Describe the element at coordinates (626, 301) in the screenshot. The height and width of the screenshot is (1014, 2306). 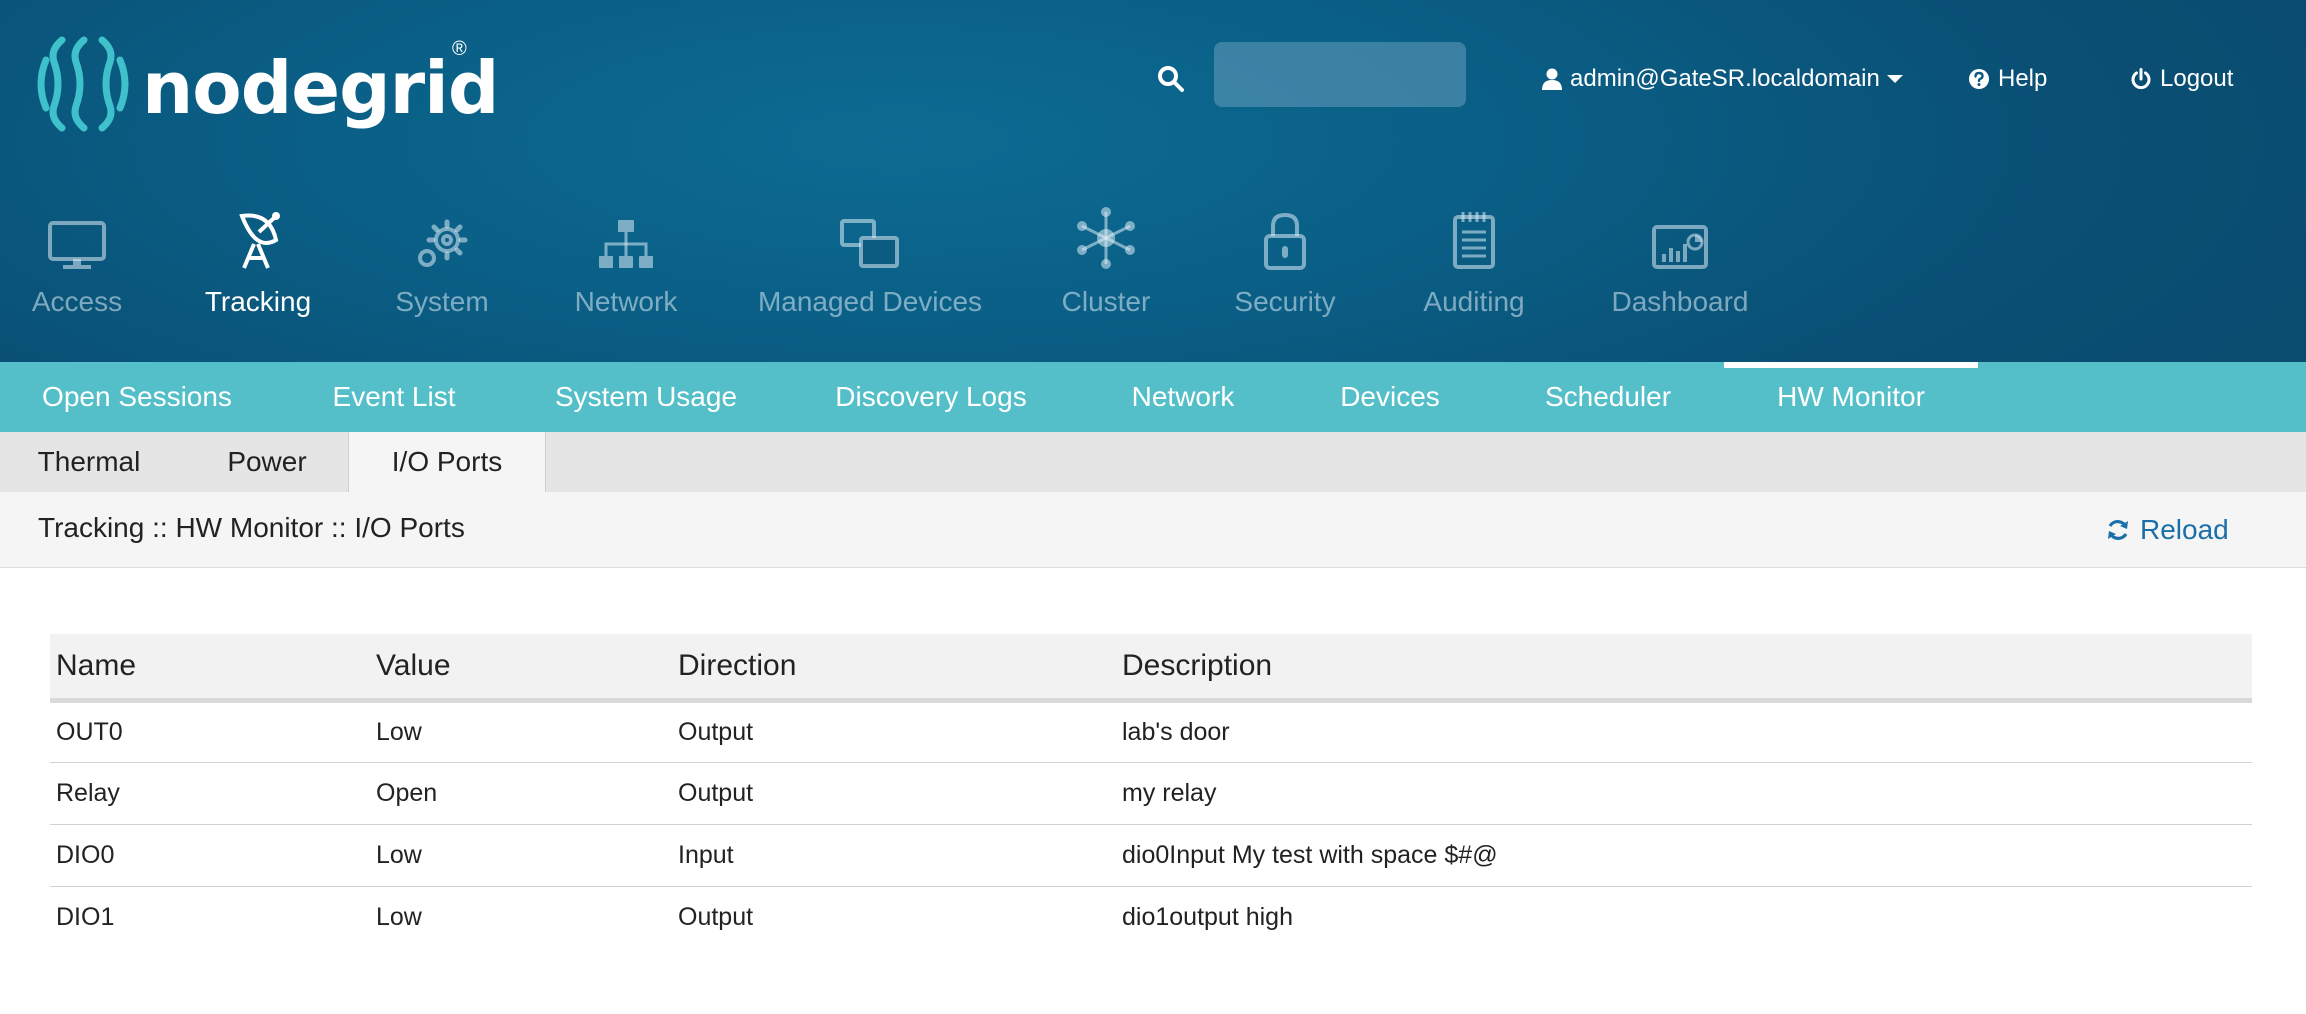
I see `nav-label: Network` at that location.